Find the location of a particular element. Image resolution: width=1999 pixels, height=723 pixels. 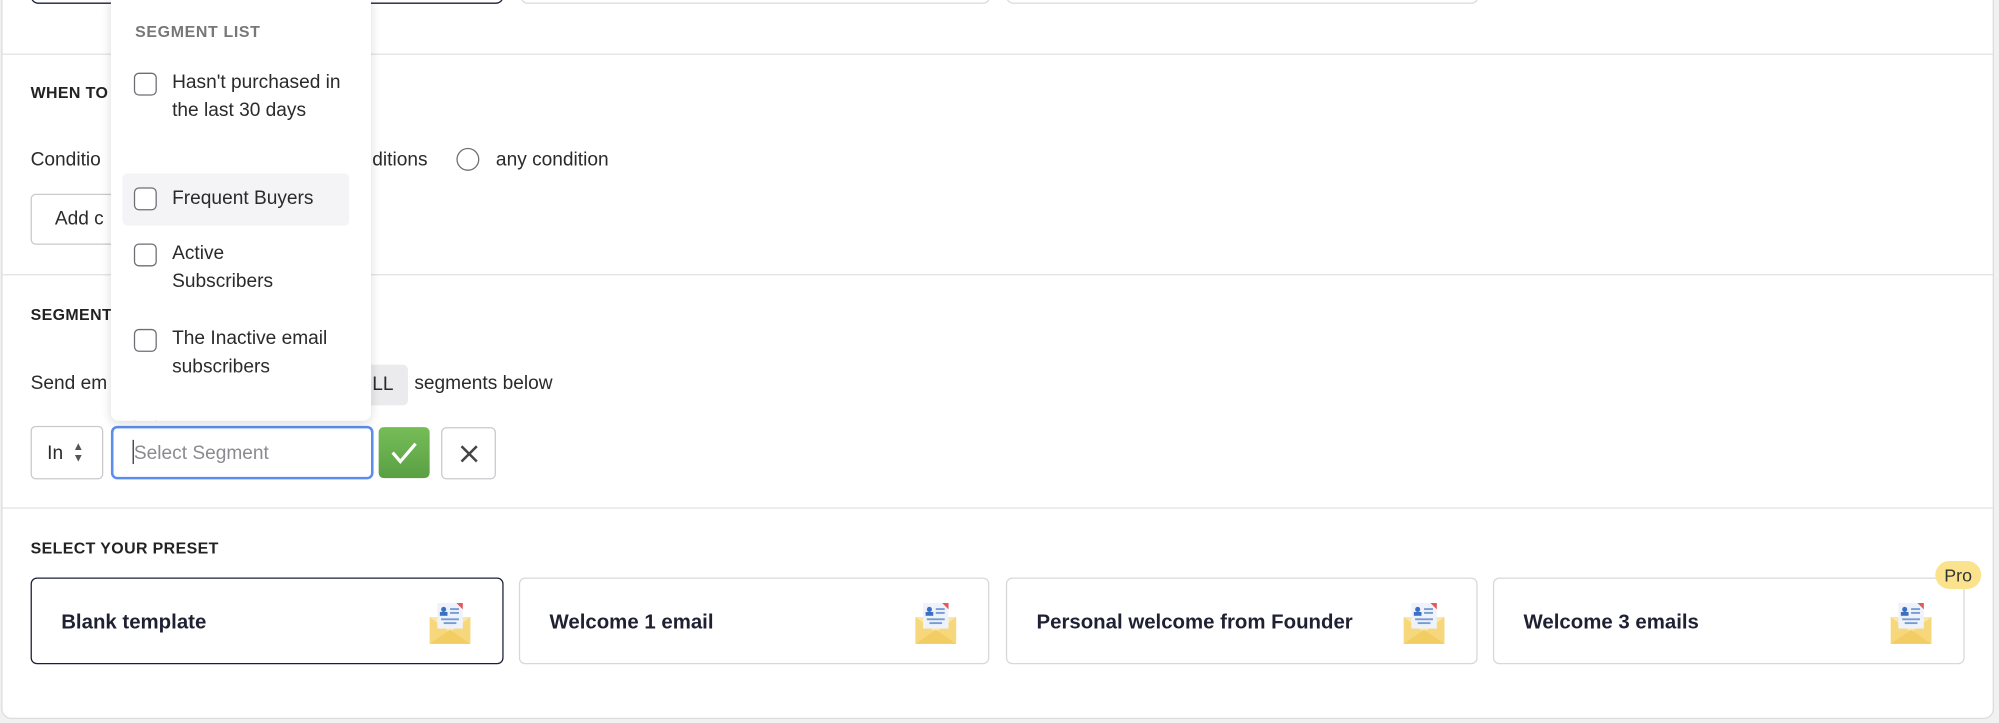

segment-option-label: Hasn't purchased in the last 30 days is located at coordinates (256, 96).